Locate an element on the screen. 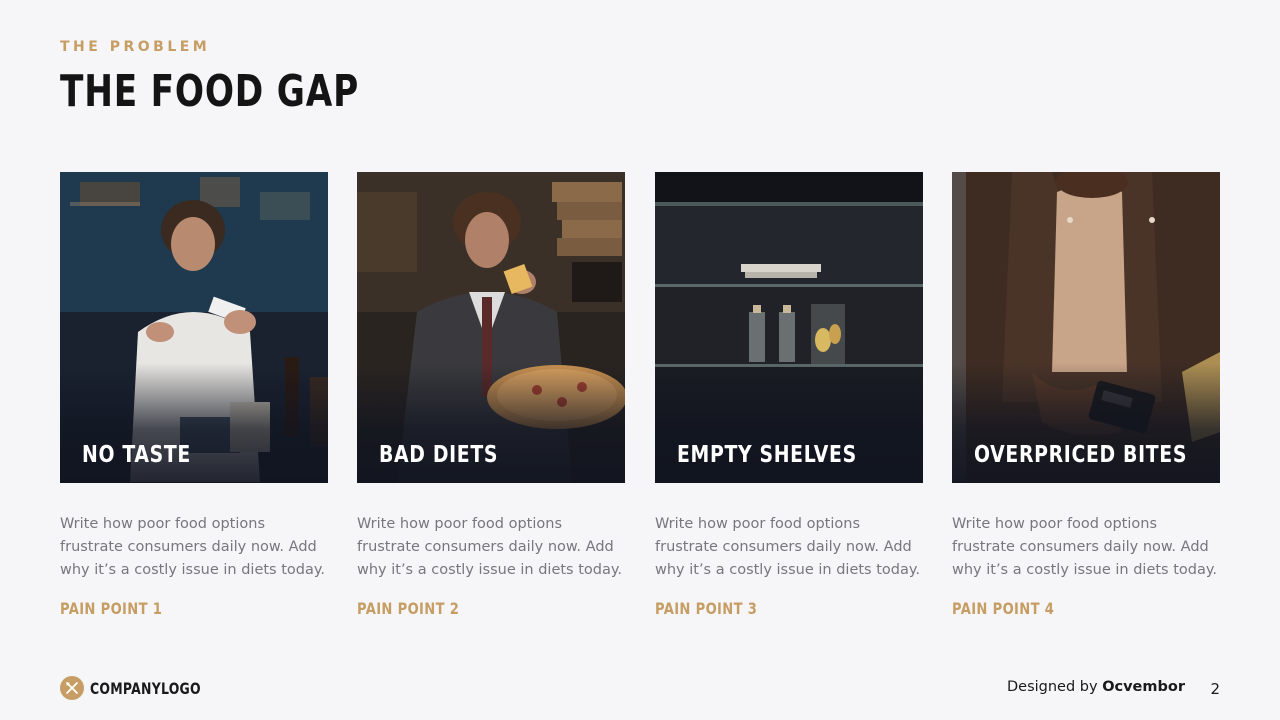  page-title: THE FOOD GAP is located at coordinates (210, 91).